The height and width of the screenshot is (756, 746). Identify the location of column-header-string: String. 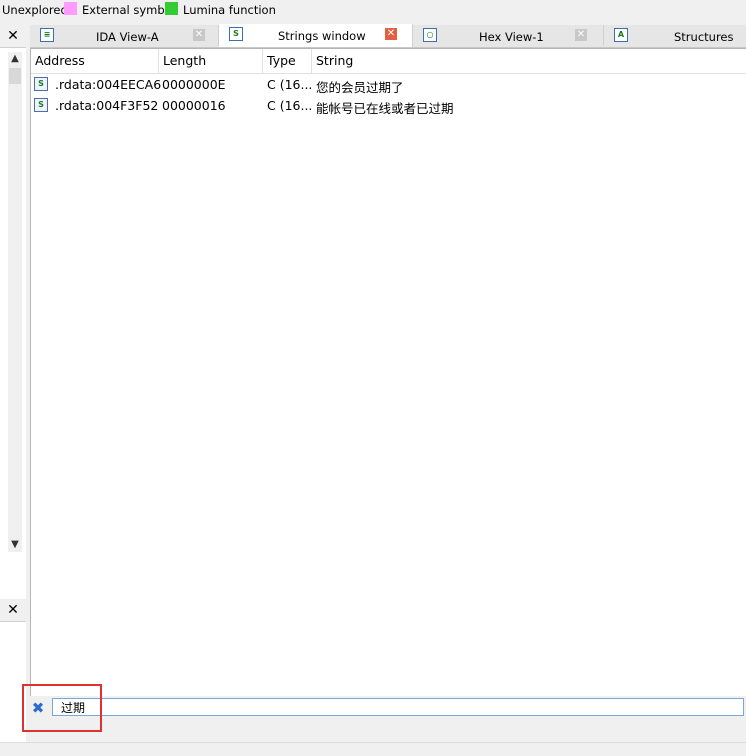
(334, 61).